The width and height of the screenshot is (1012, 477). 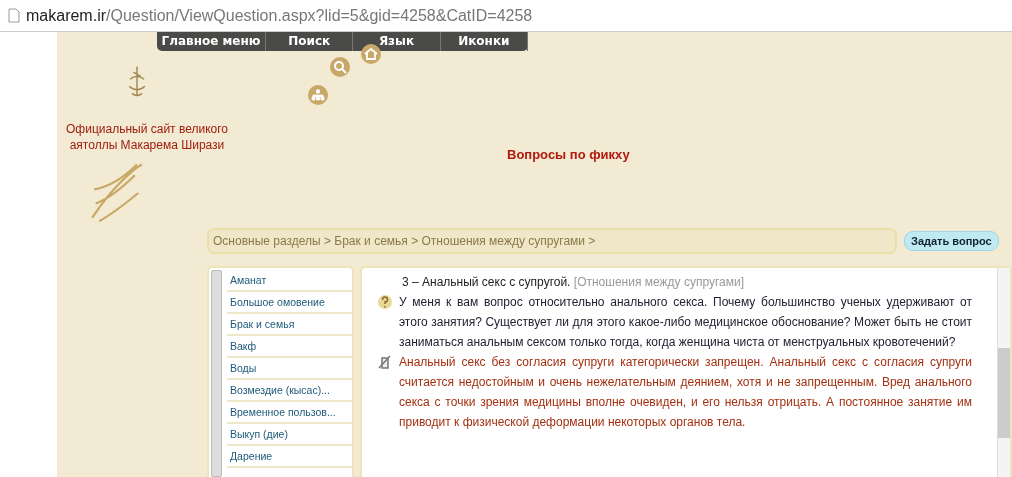 I want to click on sidebar-item: Аманат, so click(x=289, y=281).